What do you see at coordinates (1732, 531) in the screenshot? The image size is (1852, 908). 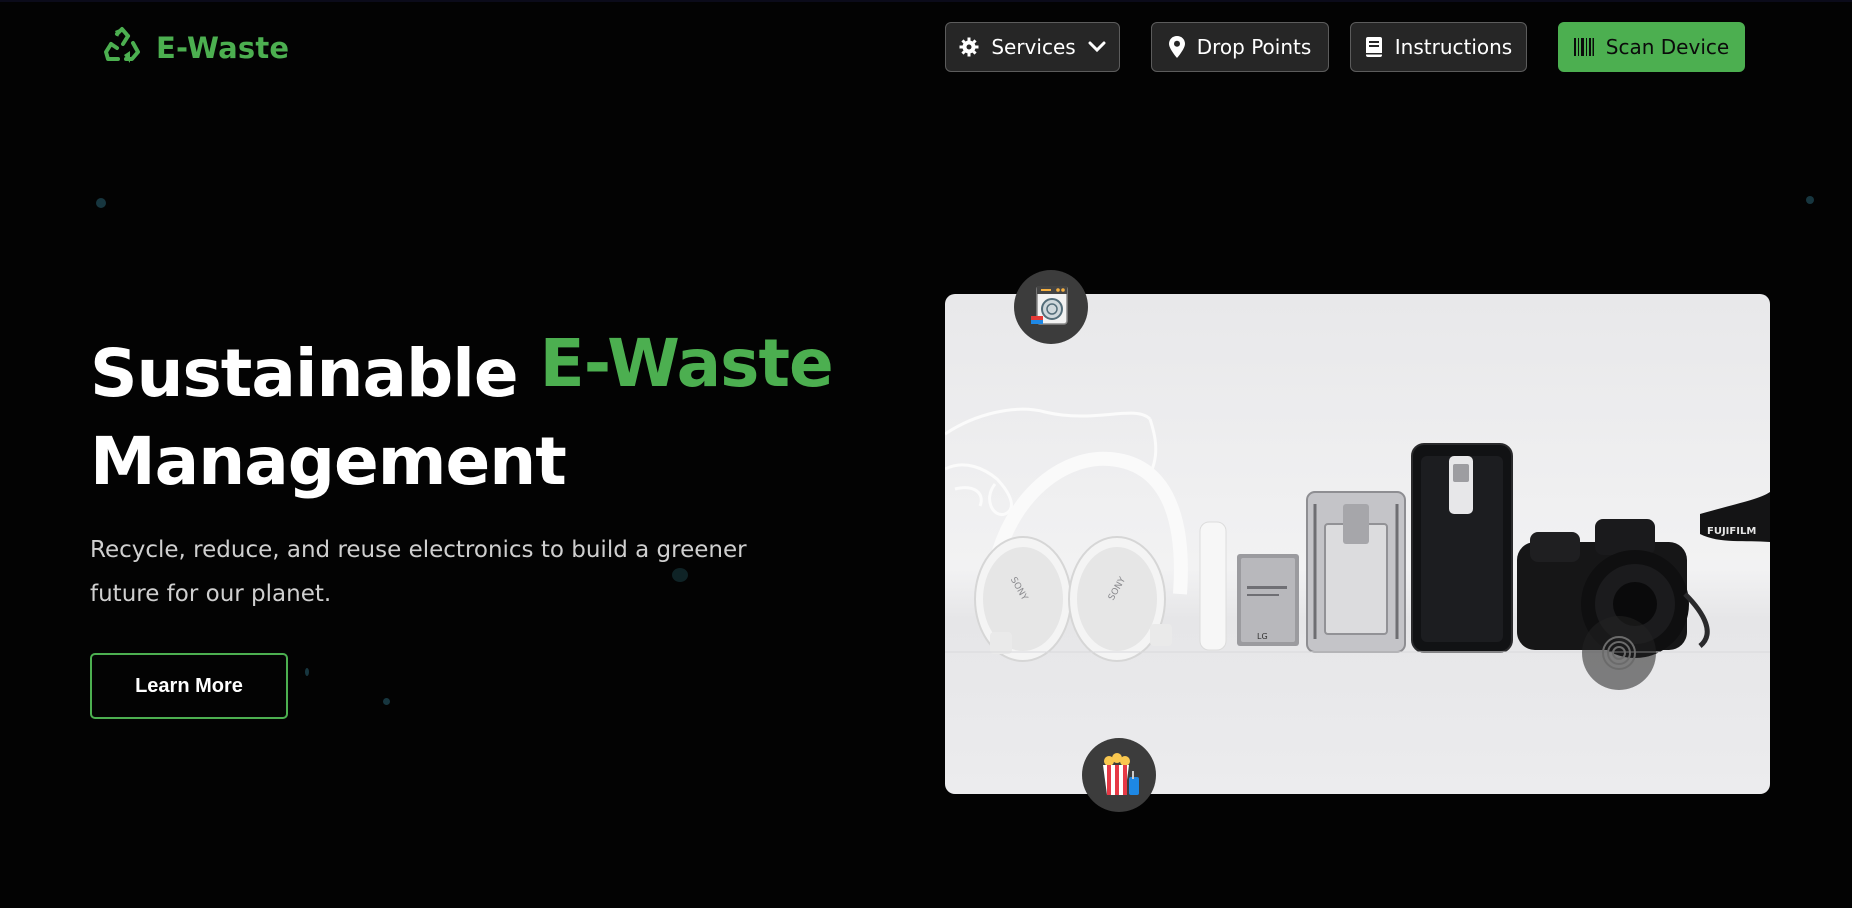 I see `camera-strap-brand: FUJIFILM` at bounding box center [1732, 531].